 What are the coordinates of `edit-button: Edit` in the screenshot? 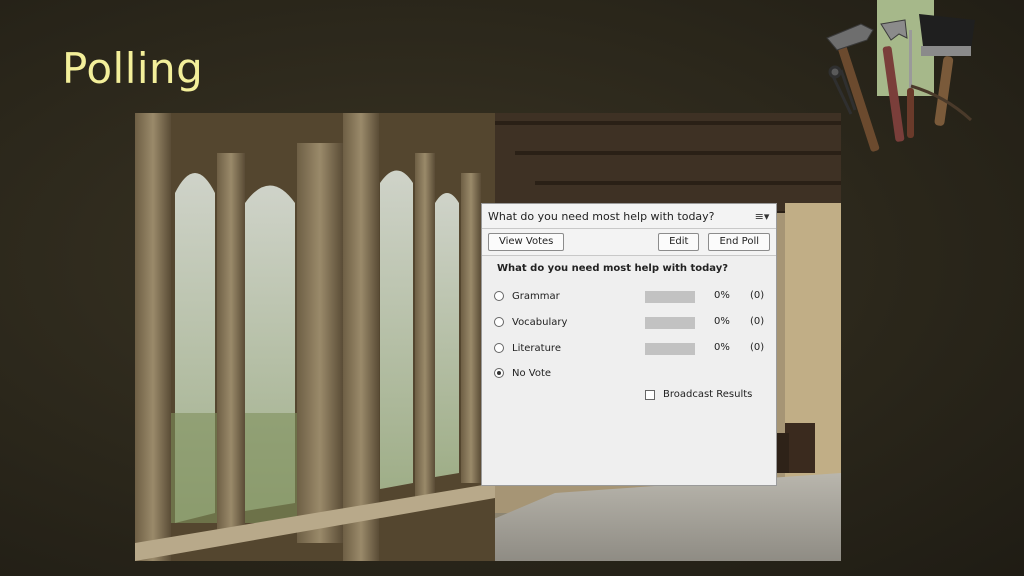 It's located at (679, 242).